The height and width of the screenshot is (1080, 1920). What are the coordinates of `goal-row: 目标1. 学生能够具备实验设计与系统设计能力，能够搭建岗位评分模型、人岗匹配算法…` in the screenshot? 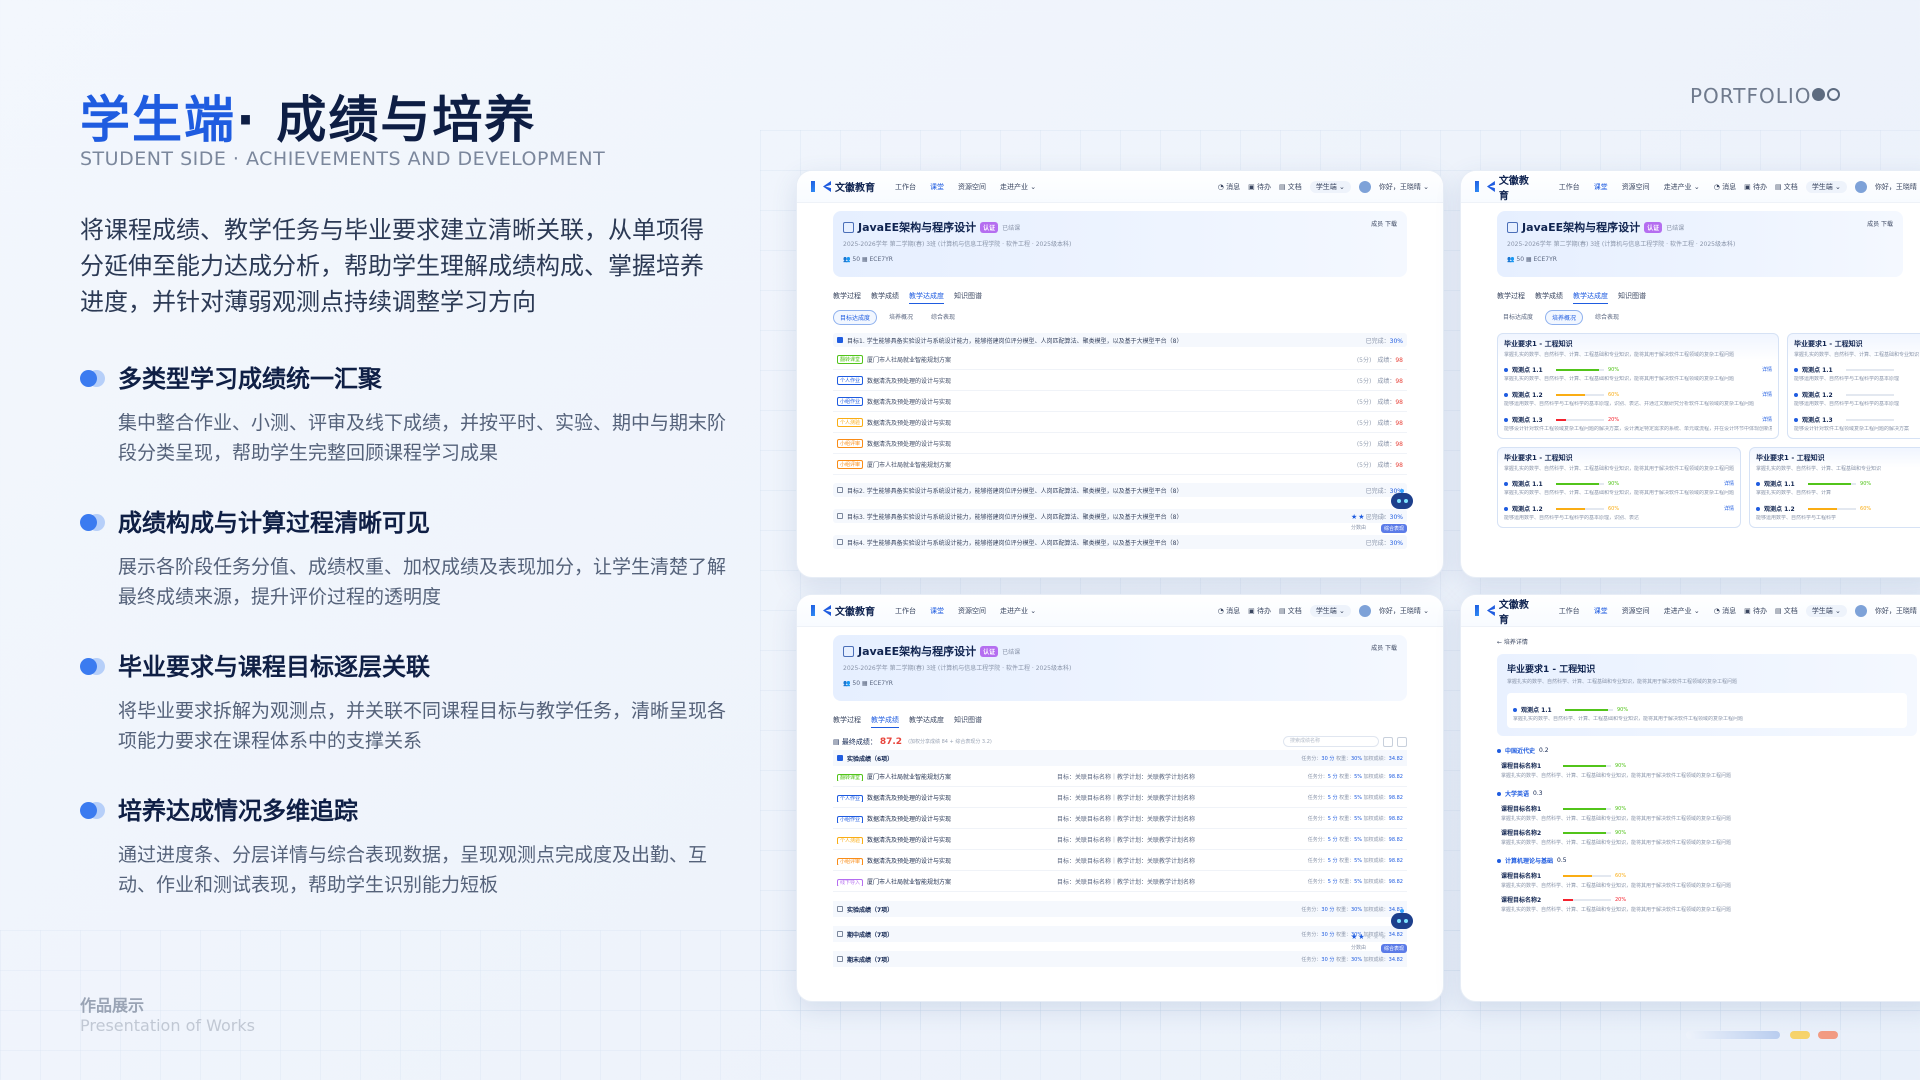 It's located at (1120, 340).